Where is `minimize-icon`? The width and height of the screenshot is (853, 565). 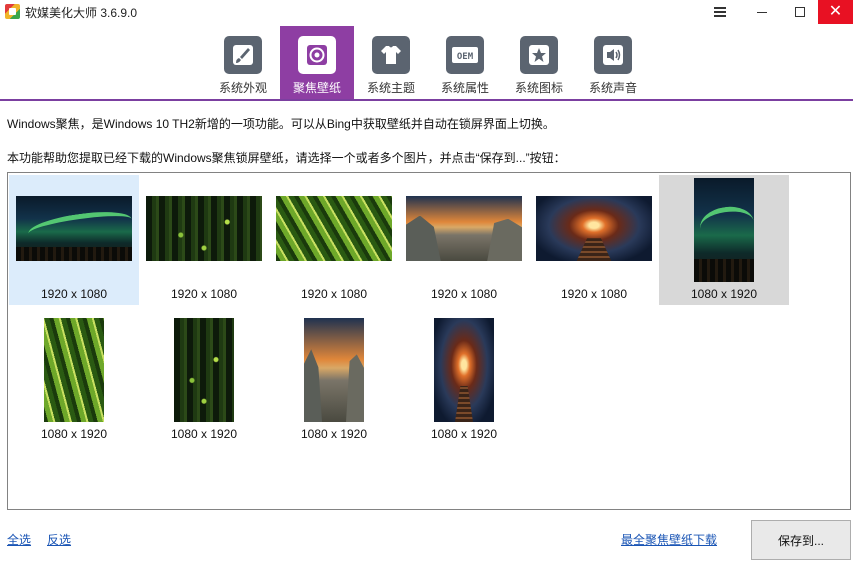 minimize-icon is located at coordinates (762, 12).